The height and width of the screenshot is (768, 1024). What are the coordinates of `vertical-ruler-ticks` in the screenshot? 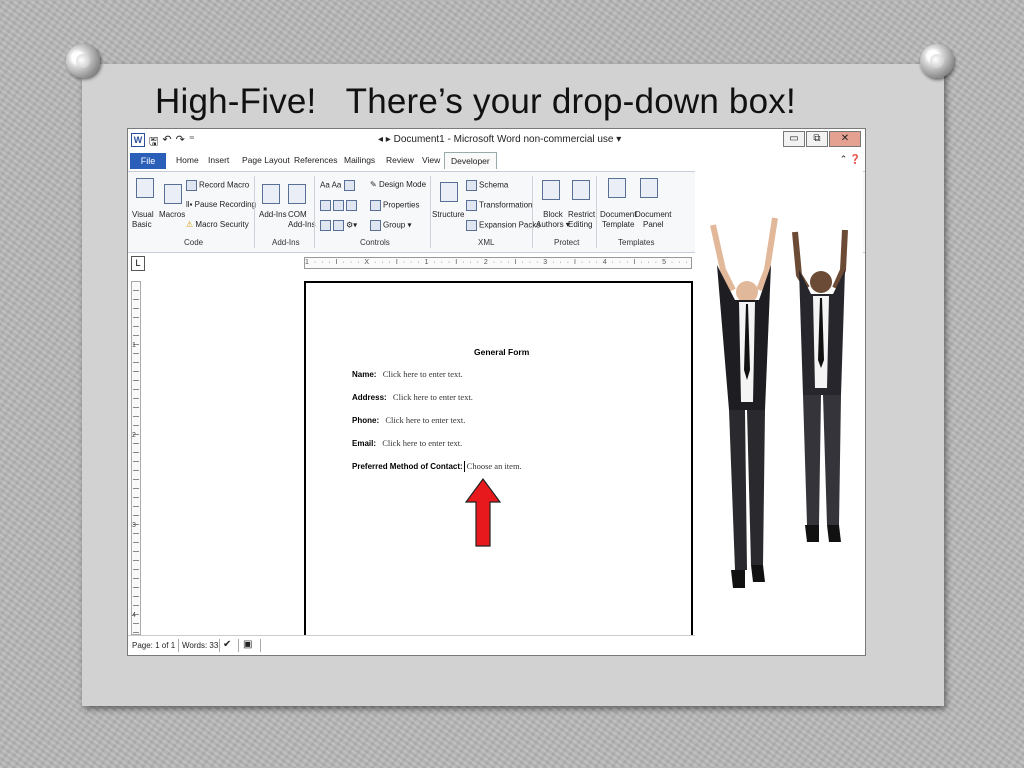 It's located at (136, 458).